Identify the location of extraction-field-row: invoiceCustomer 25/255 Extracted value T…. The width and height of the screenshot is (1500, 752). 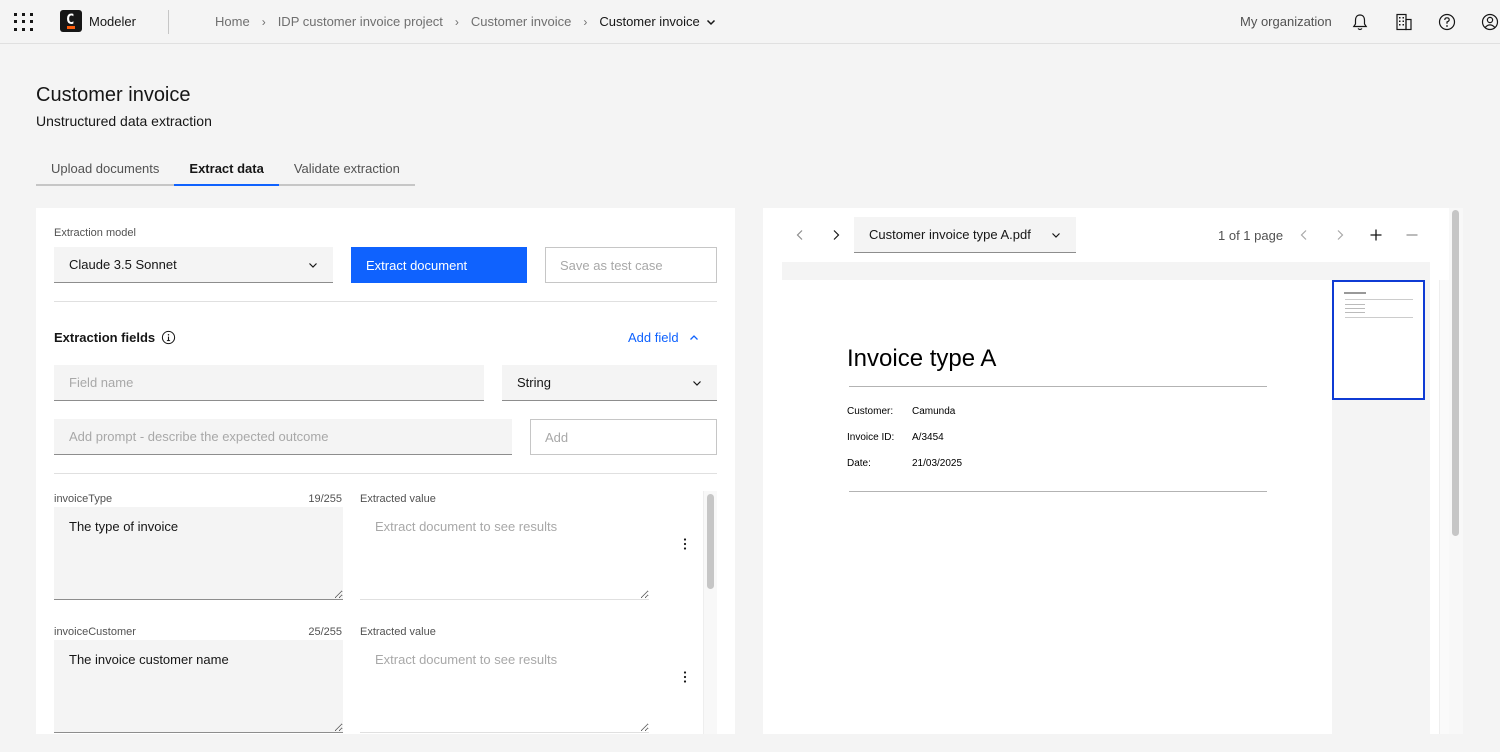
(379, 680).